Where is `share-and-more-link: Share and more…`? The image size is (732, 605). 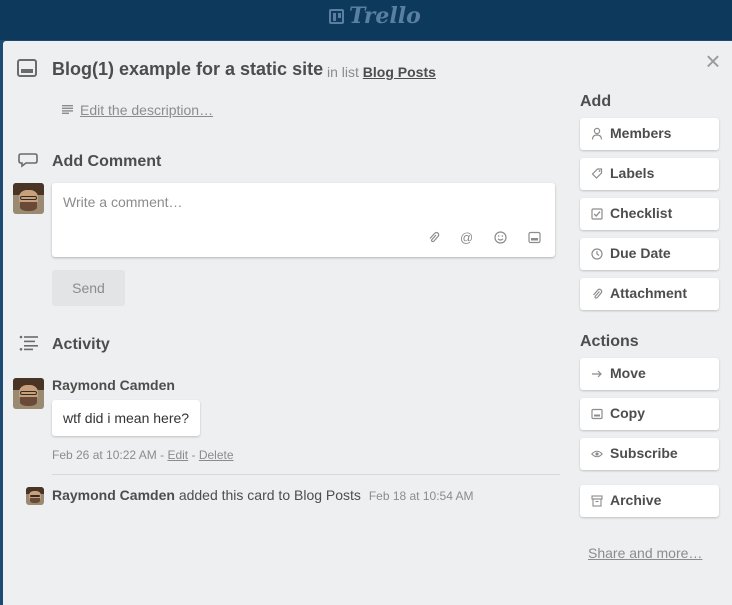 share-and-more-link: Share and more… is located at coordinates (645, 553).